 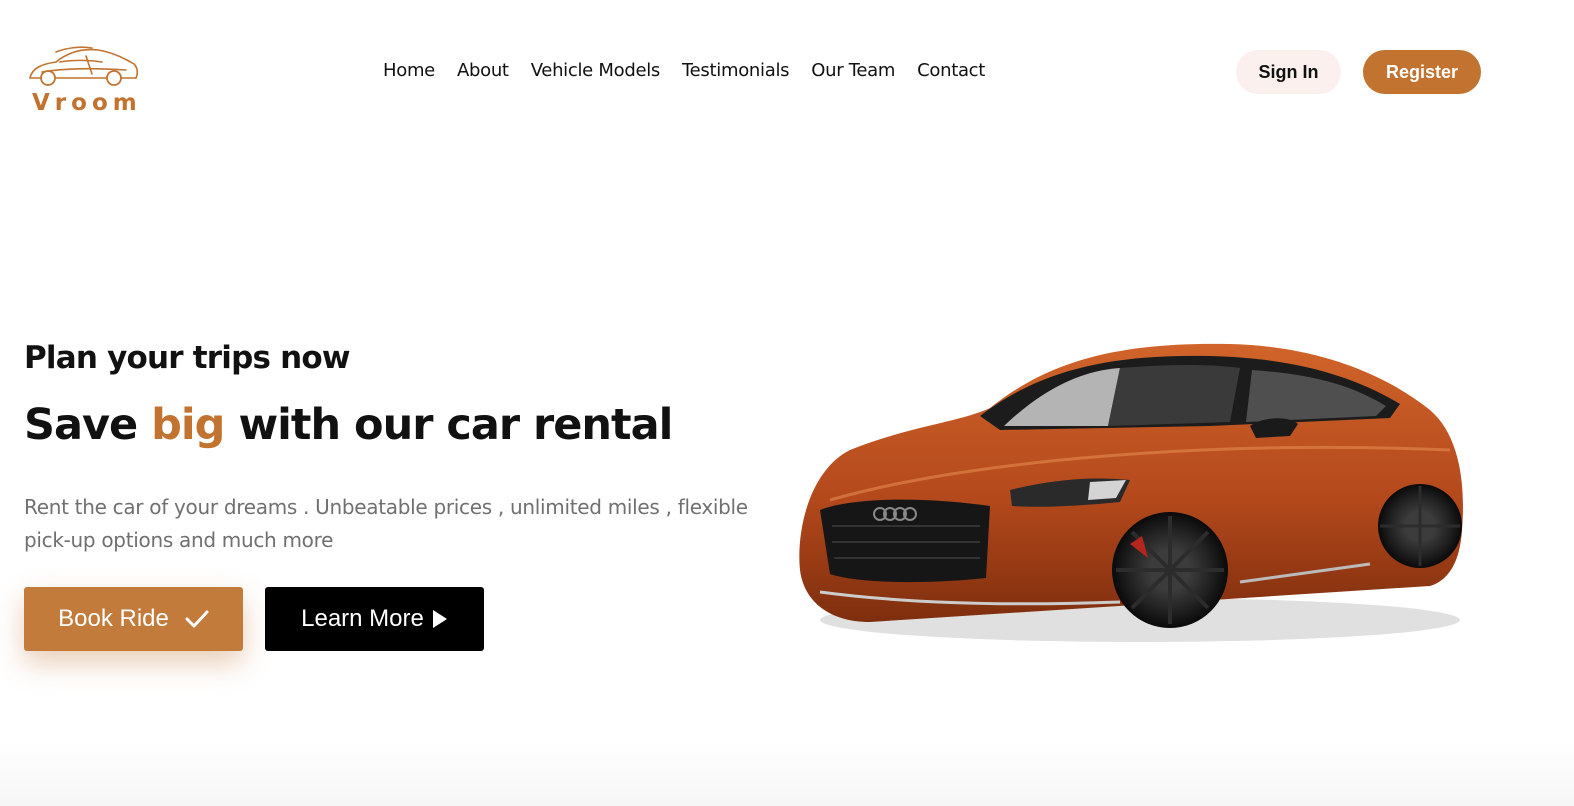 What do you see at coordinates (596, 70) in the screenshot?
I see `nav-item-vehicle-models: Vehicle Models` at bounding box center [596, 70].